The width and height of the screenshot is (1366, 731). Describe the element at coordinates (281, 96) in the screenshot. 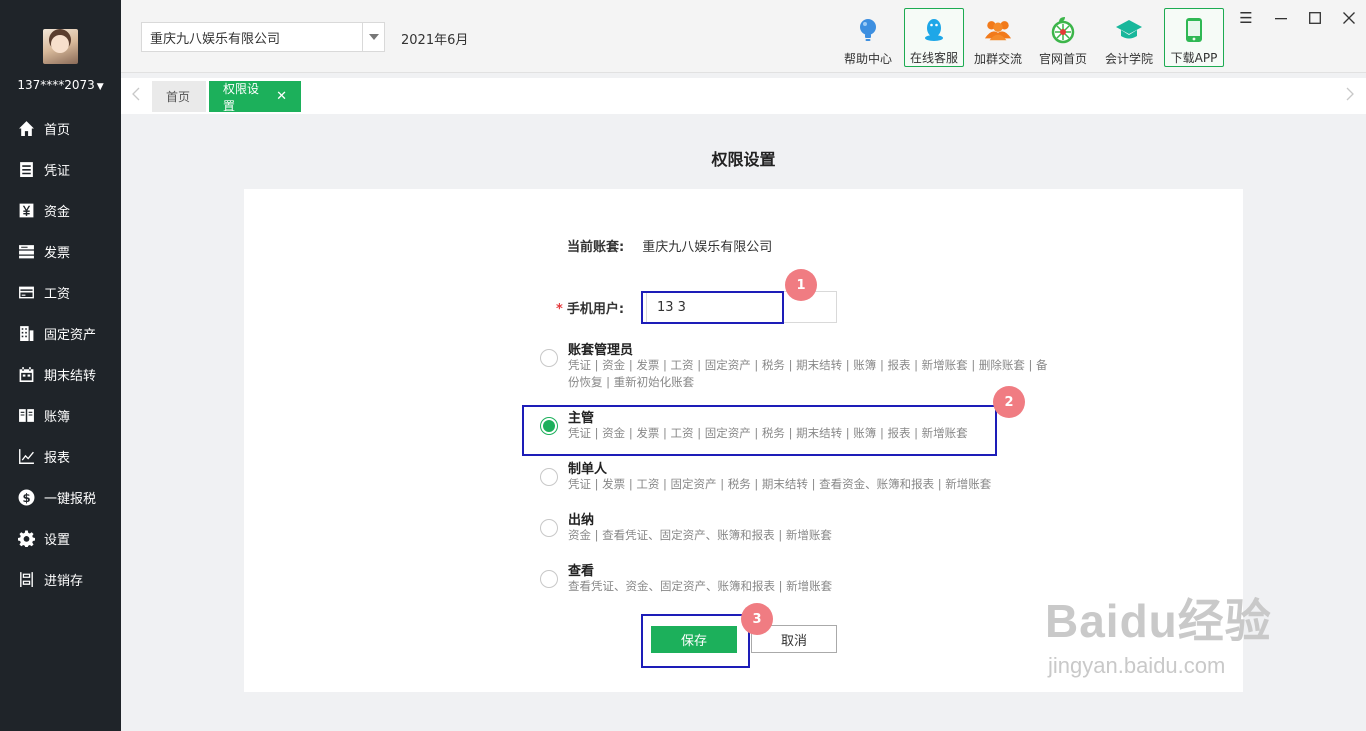

I see `close-tab-icon: ✕` at that location.